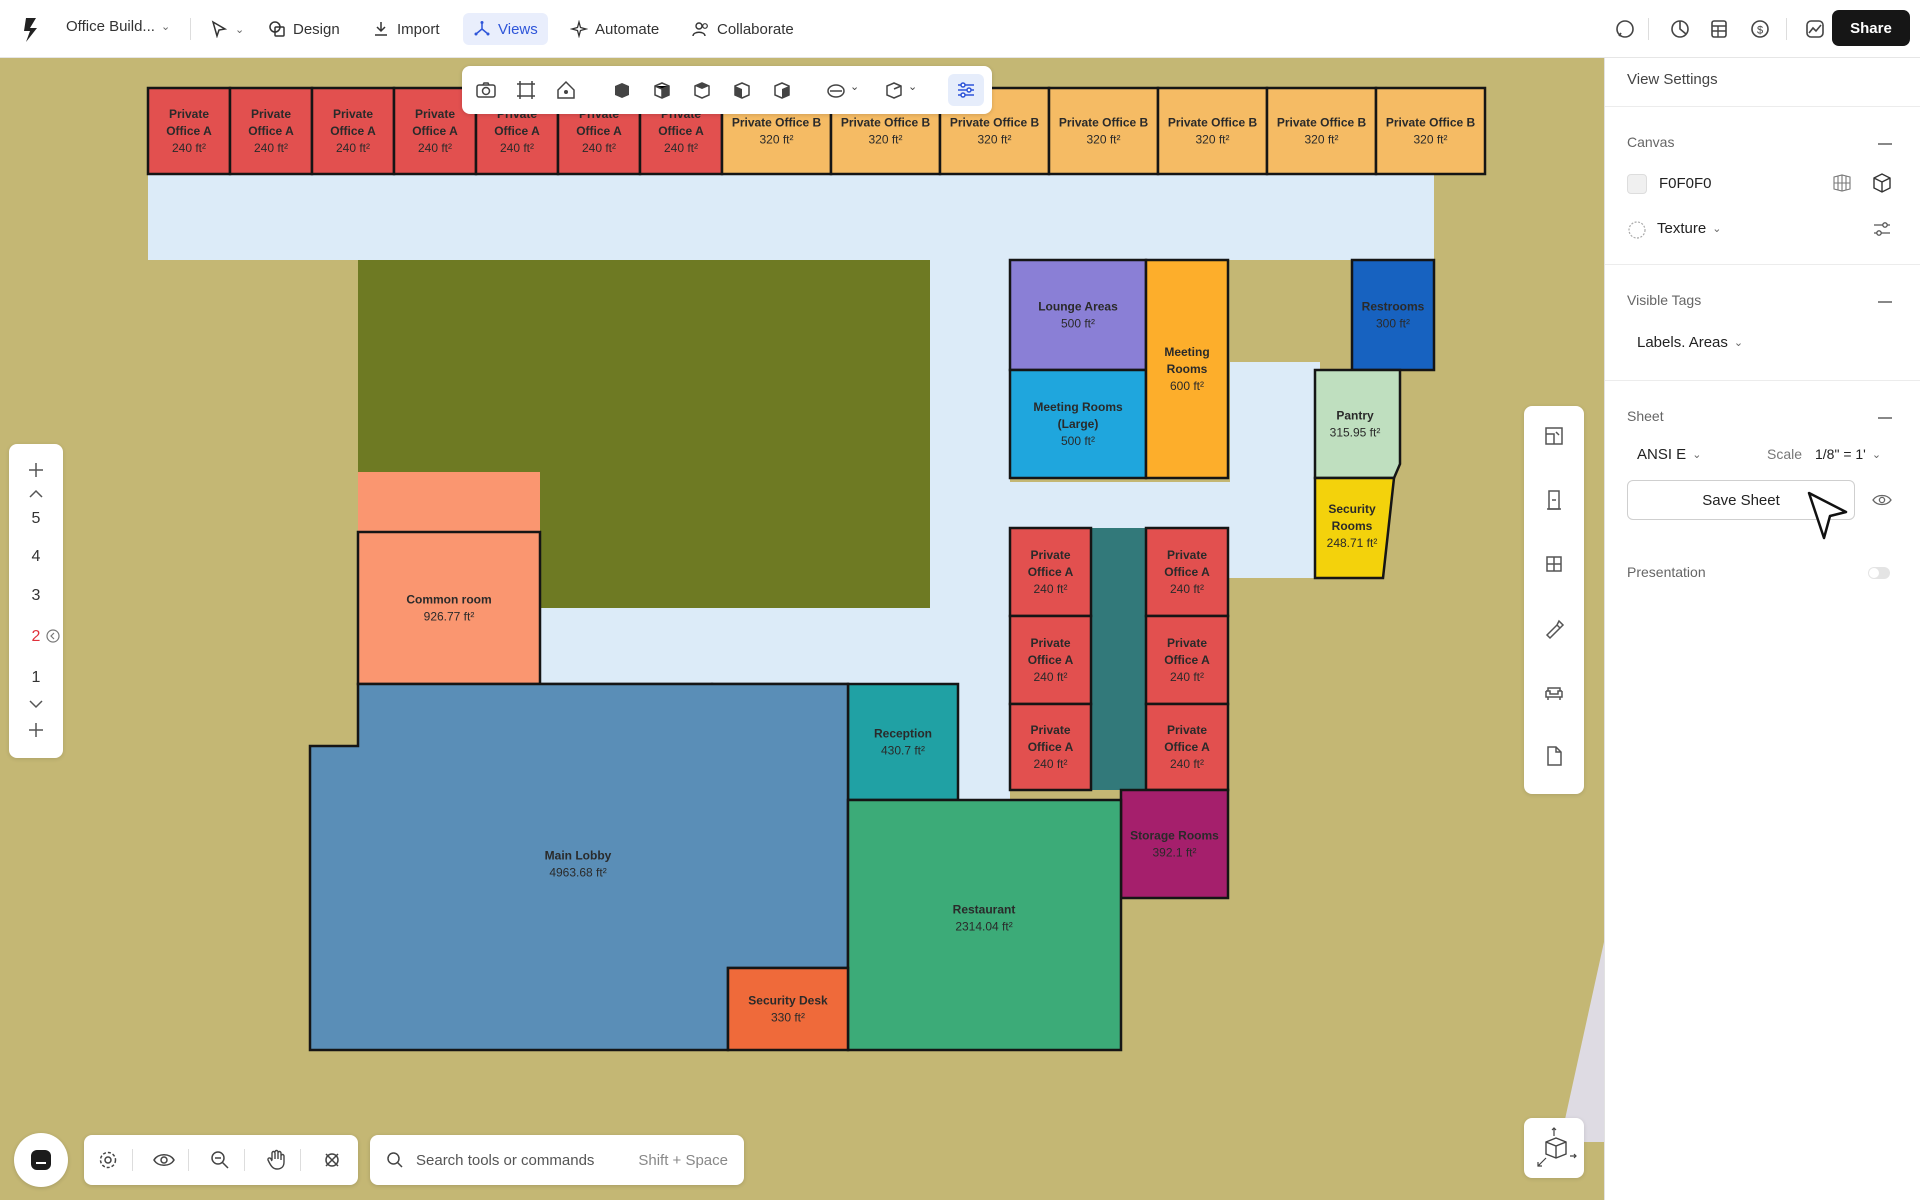 This screenshot has height=1200, width=1920. Describe the element at coordinates (406, 29) in the screenshot. I see `nav-import: Import` at that location.